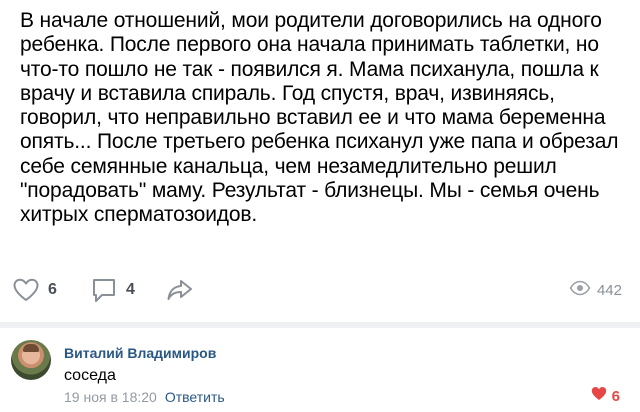 Image resolution: width=640 pixels, height=412 pixels. I want to click on comments-count: 4, so click(130, 289).